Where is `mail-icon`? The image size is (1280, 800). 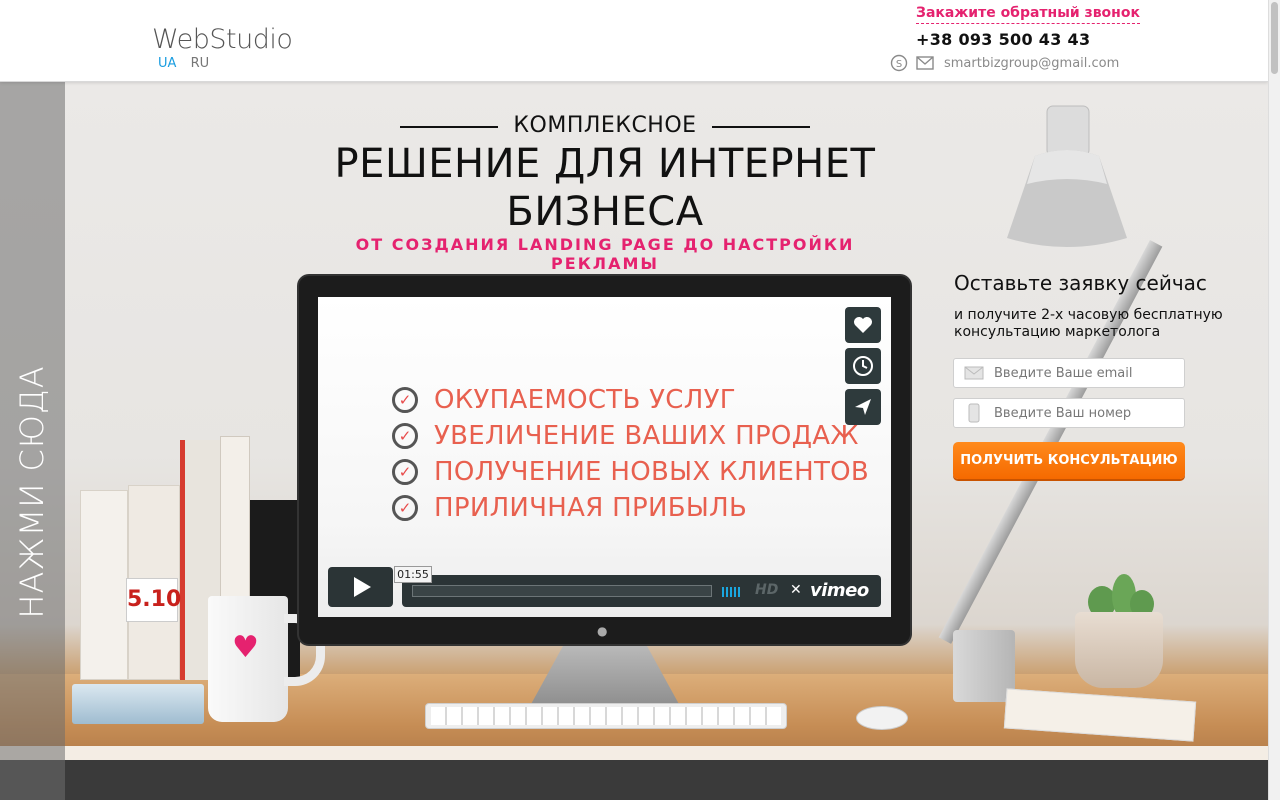 mail-icon is located at coordinates (925, 63).